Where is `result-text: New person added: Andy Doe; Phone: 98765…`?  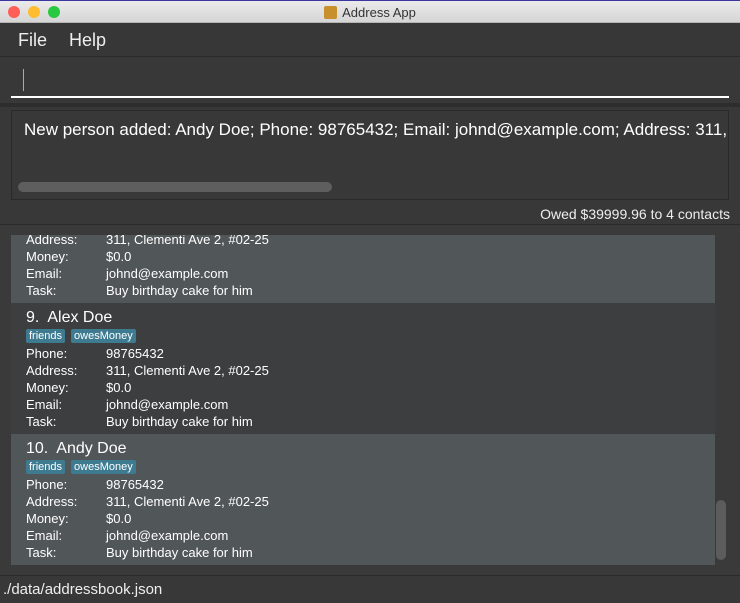 result-text: New person added: Andy Doe; Phone: 98765… is located at coordinates (376, 129).